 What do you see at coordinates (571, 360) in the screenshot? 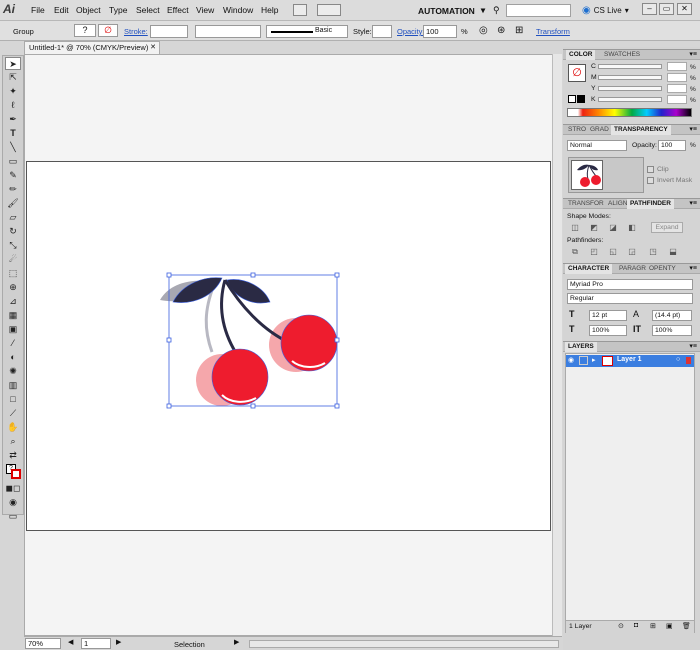
I see `visibility-eye-icon: ◉` at bounding box center [571, 360].